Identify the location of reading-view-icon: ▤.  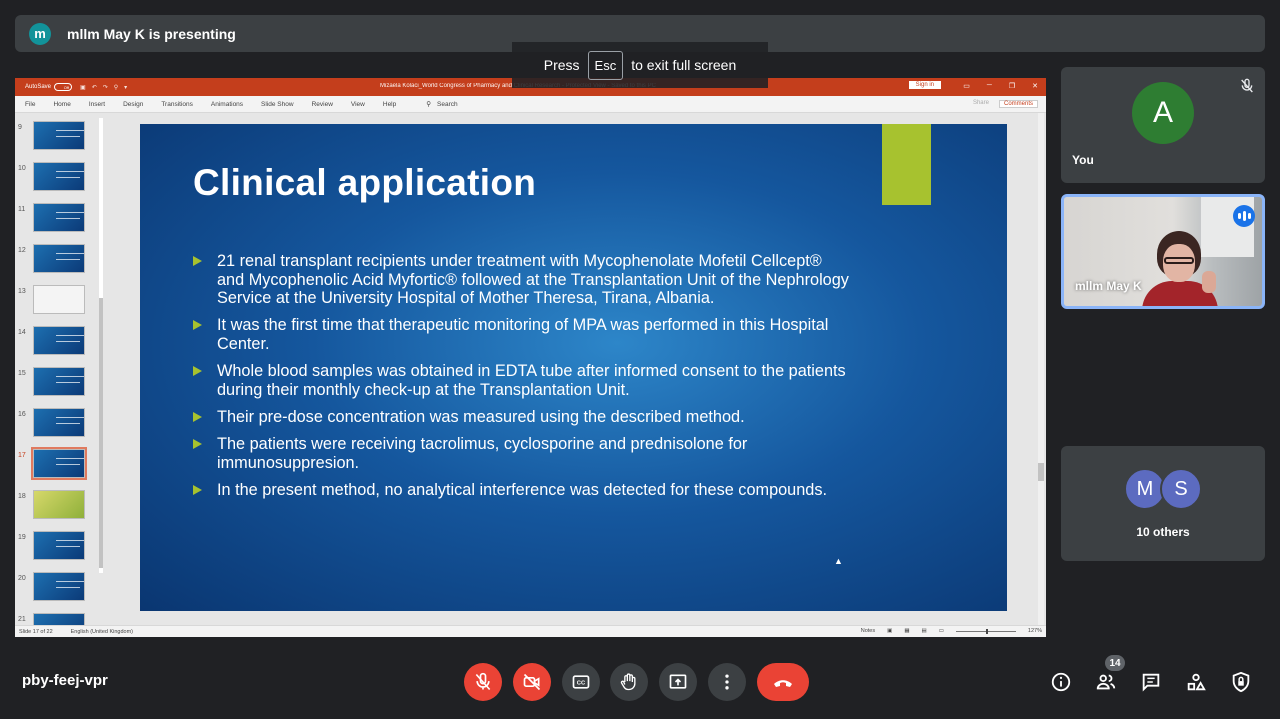
(924, 631).